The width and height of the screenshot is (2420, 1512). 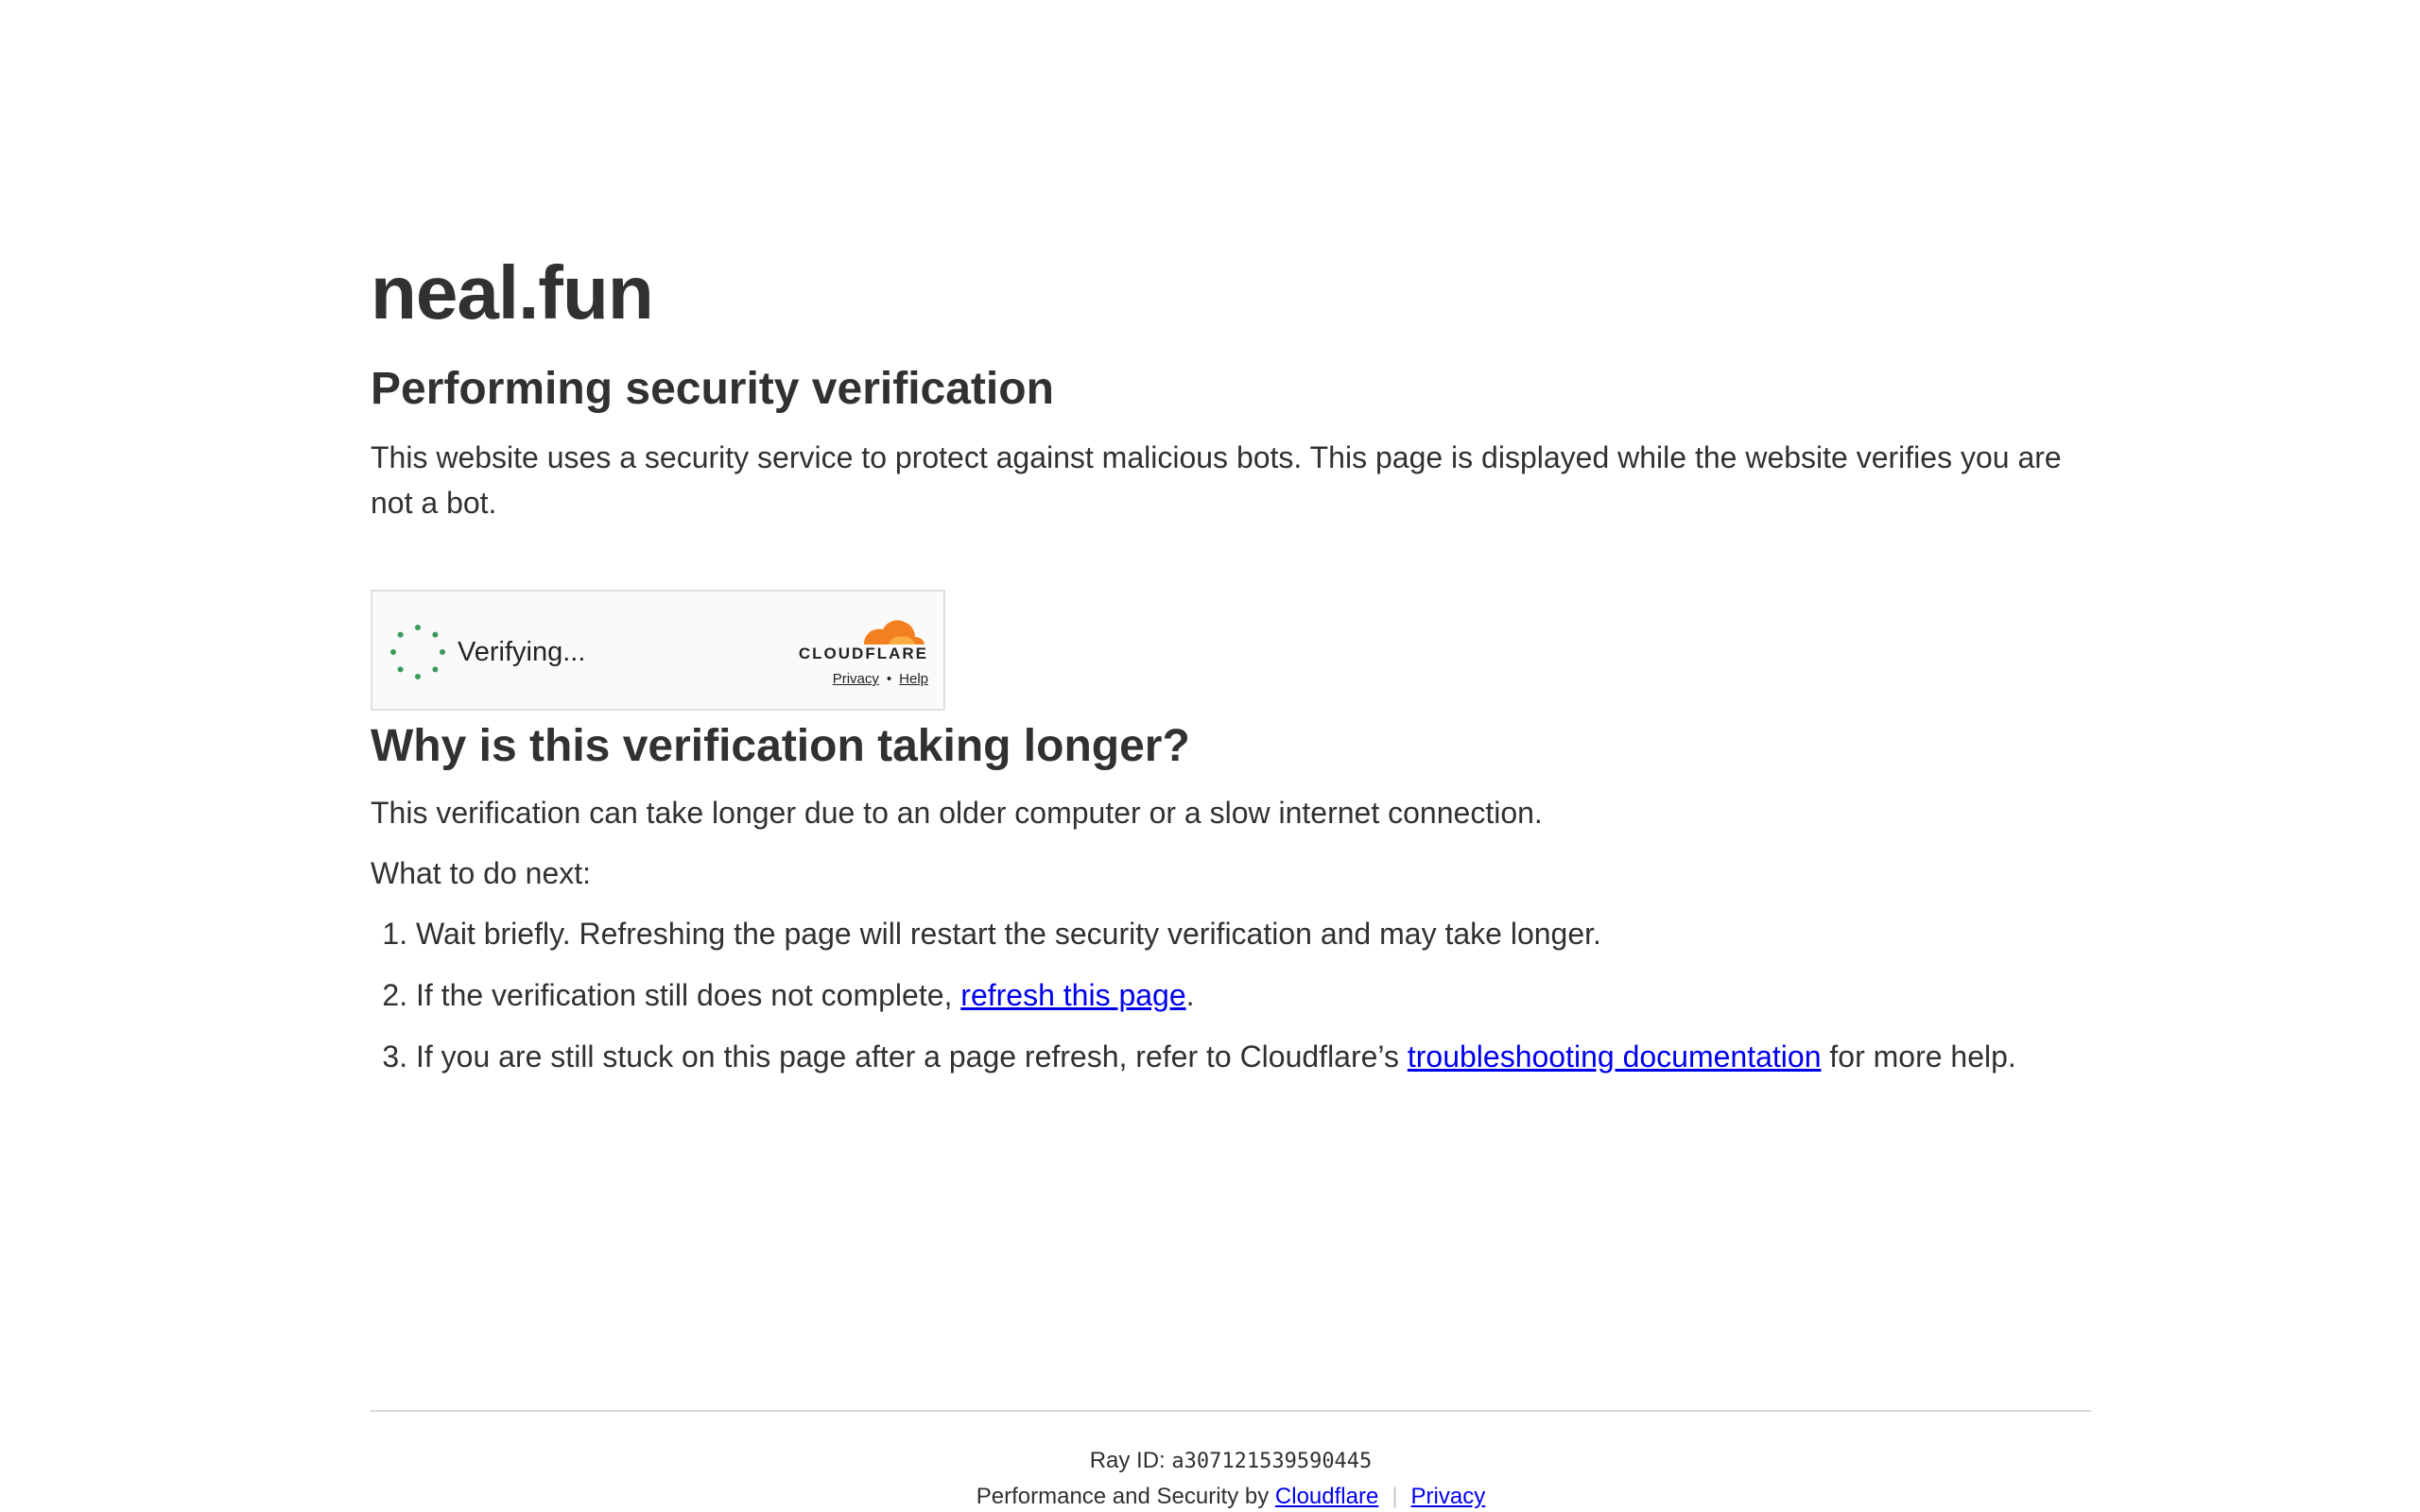 I want to click on refresh-page-link: refresh this page, so click(x=1072, y=995).